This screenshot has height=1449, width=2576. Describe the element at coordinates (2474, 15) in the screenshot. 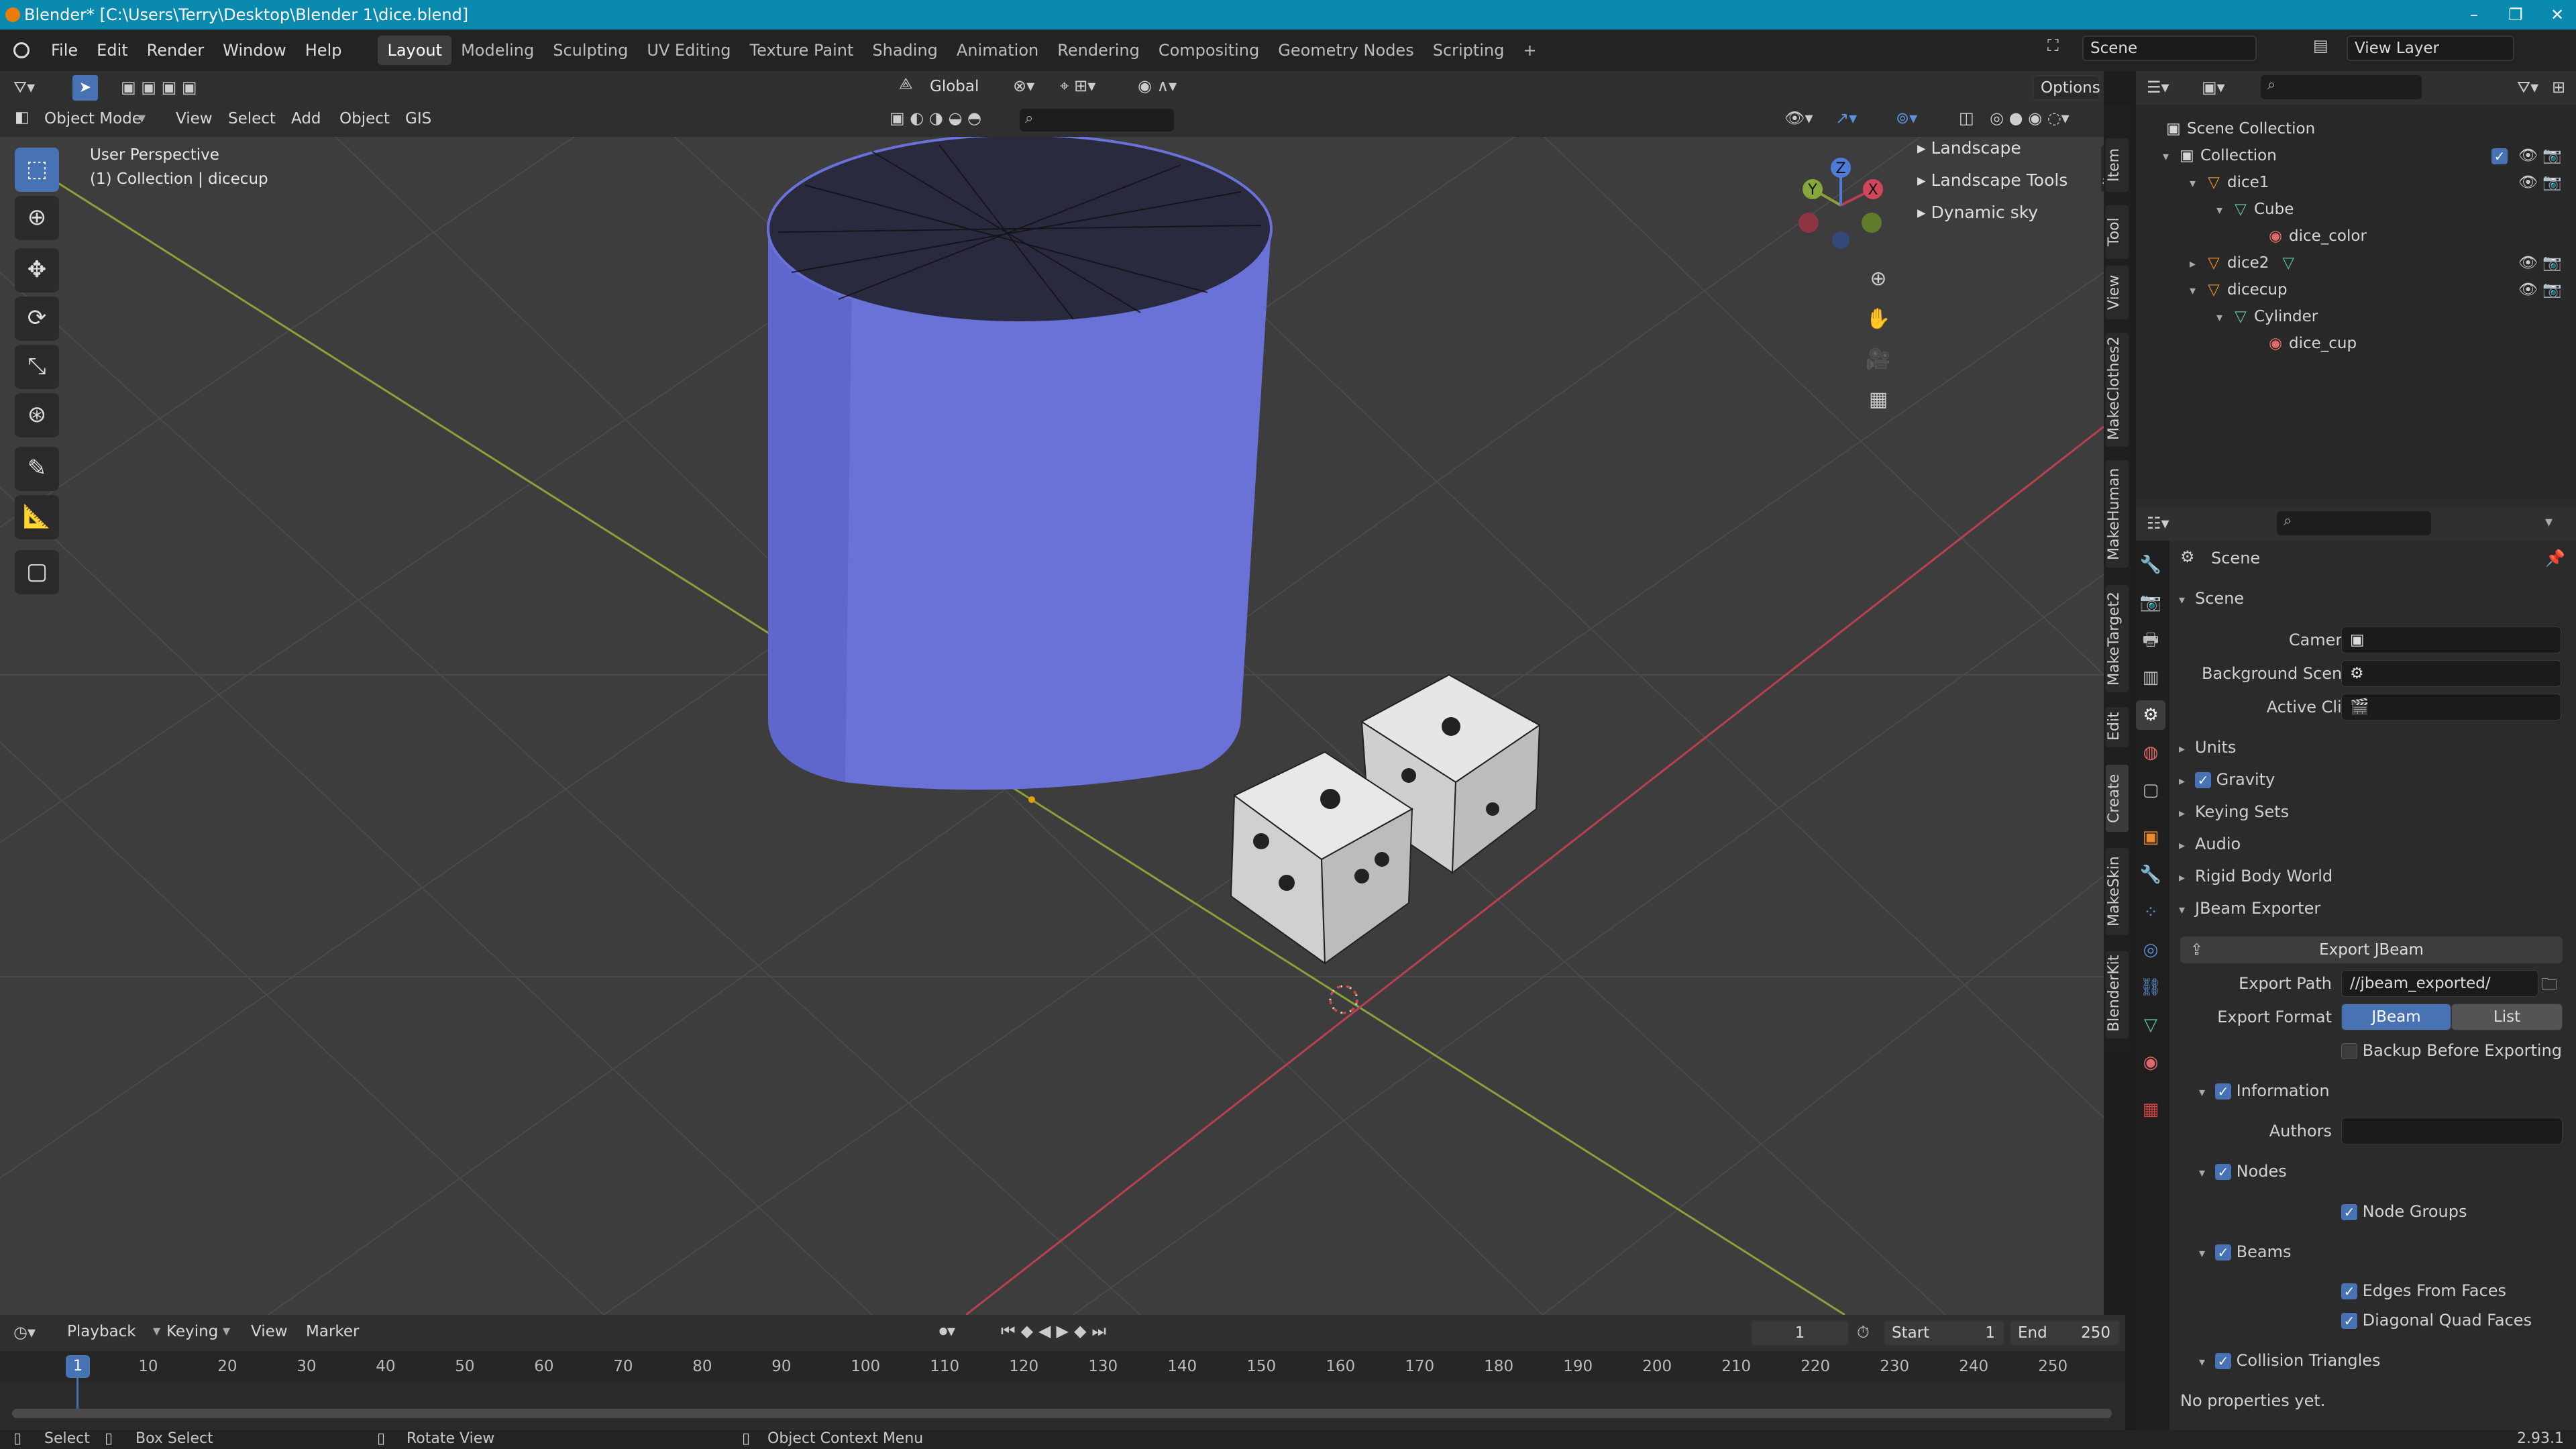

I see `minimize-button: –` at that location.